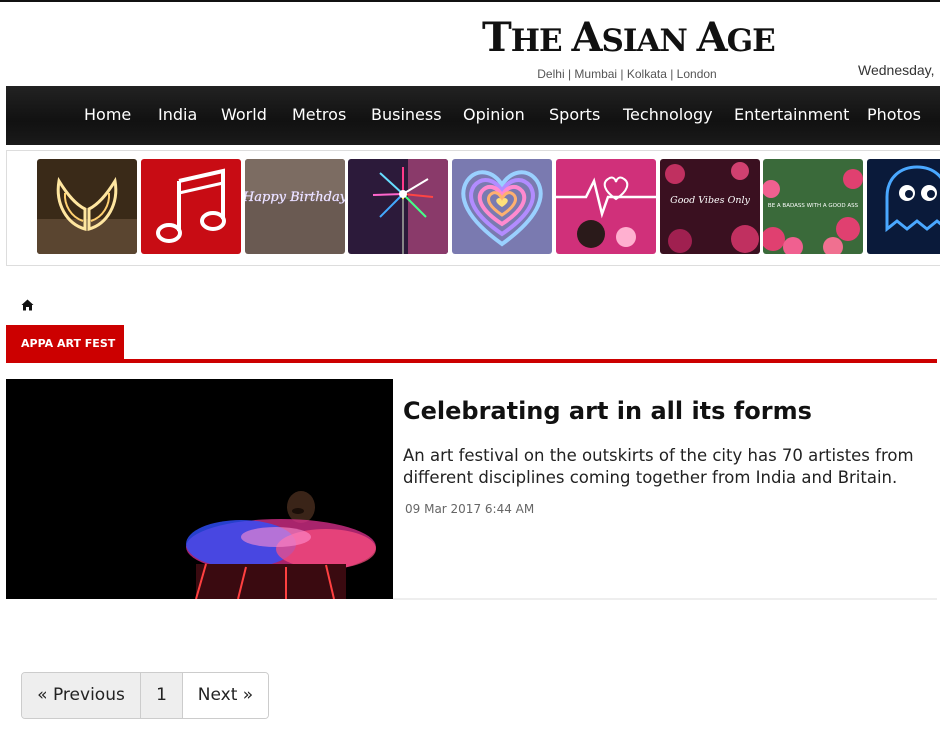 The height and width of the screenshot is (736, 940). I want to click on nav-item-world: World, so click(244, 114).